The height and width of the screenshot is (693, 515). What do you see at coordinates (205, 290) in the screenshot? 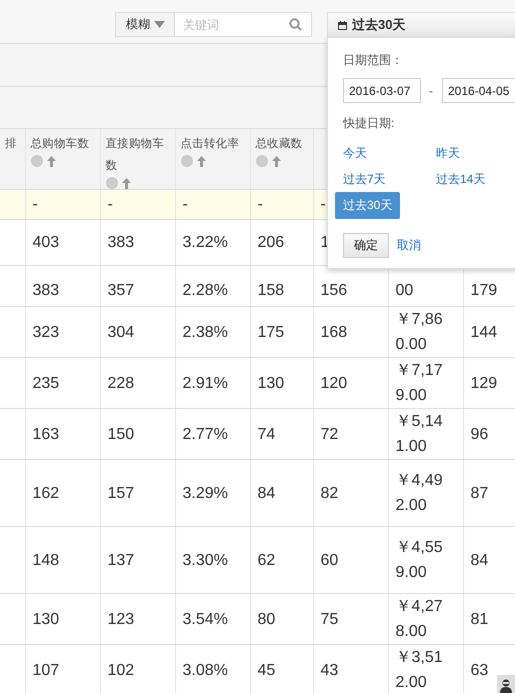
I see `table-cell: 2.28%` at bounding box center [205, 290].